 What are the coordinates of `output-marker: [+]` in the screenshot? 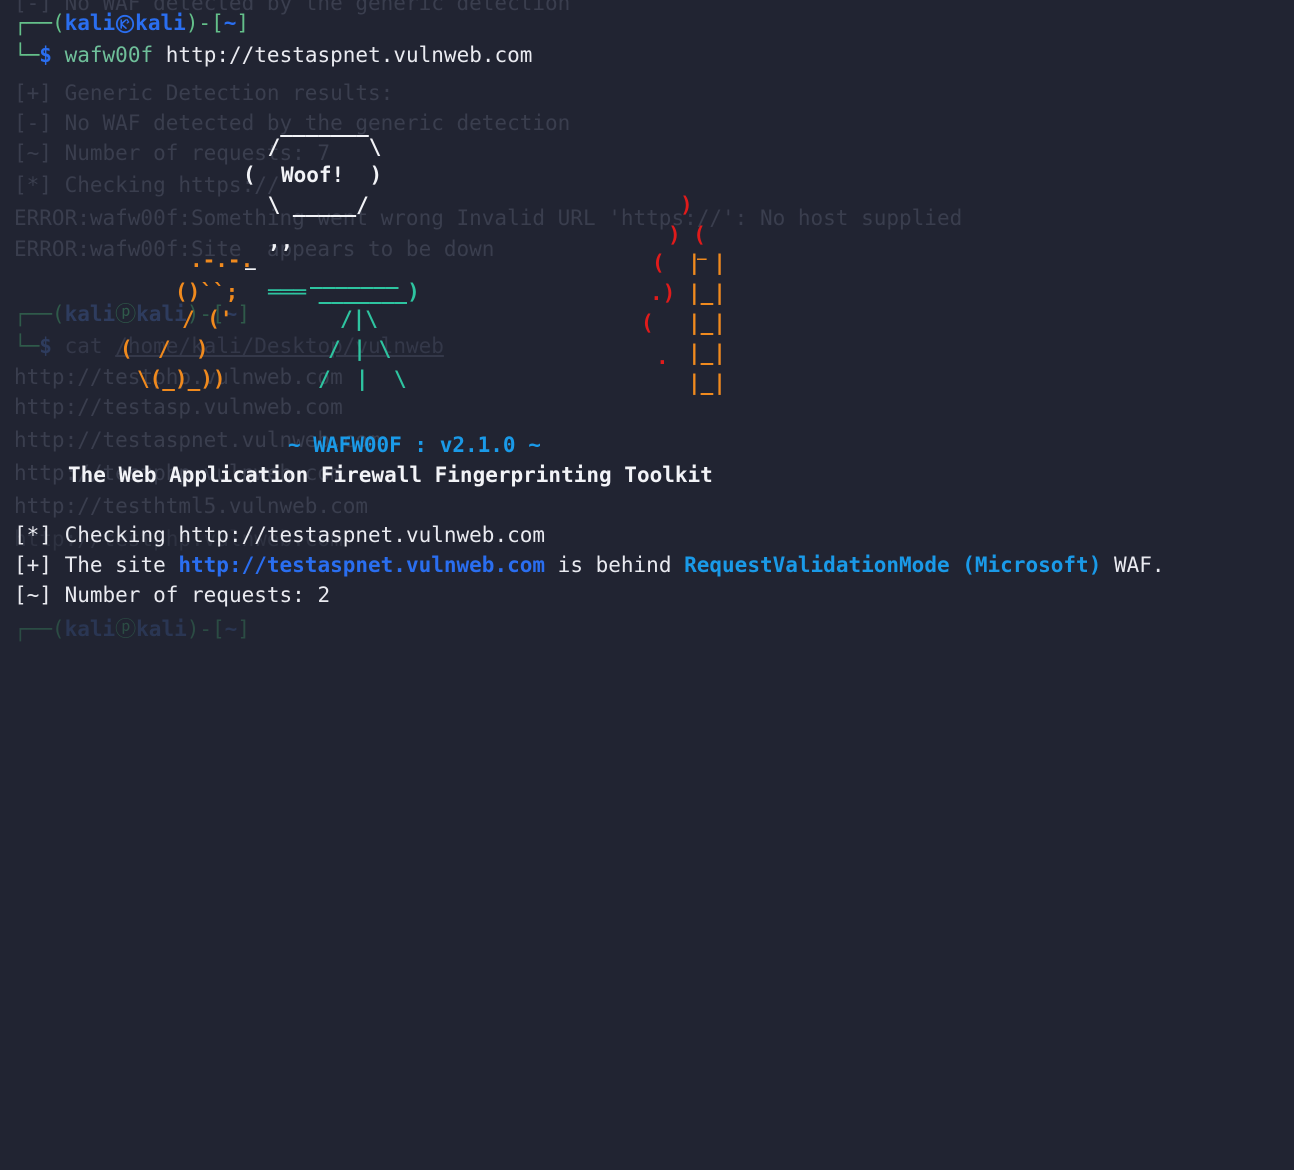 It's located at (33, 565).